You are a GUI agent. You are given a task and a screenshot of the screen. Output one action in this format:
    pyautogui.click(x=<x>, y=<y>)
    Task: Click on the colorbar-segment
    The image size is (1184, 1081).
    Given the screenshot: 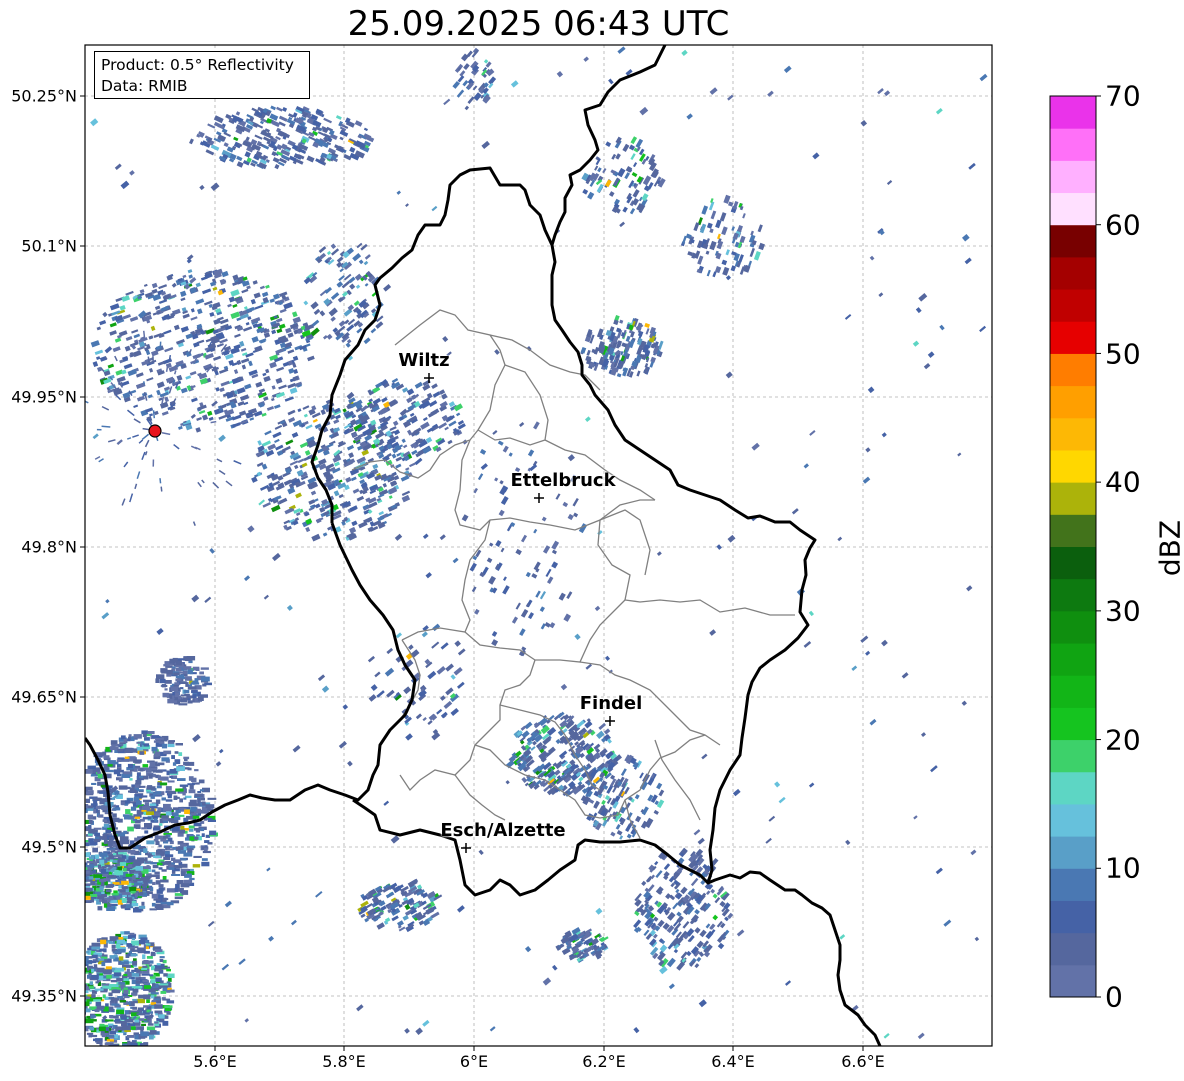 What is the action you would take?
    pyautogui.click(x=1073, y=112)
    